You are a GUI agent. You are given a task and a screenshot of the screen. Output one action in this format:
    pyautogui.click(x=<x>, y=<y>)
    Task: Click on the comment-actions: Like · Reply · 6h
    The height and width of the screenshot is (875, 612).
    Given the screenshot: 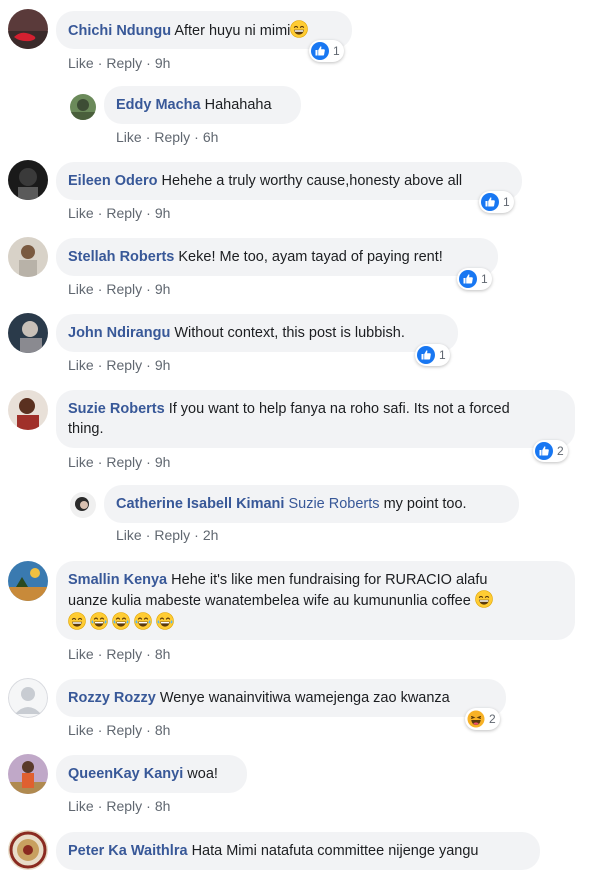 What is the action you would take?
    pyautogui.click(x=167, y=137)
    